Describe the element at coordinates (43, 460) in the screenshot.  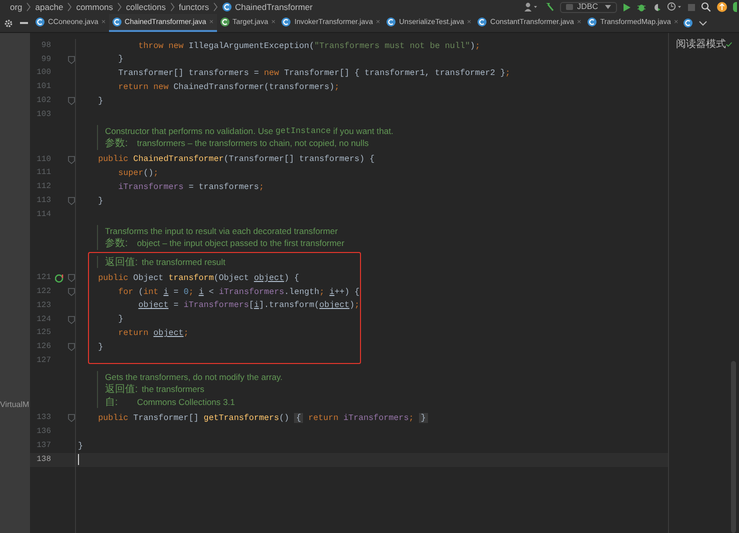
I see `line-number: 138` at that location.